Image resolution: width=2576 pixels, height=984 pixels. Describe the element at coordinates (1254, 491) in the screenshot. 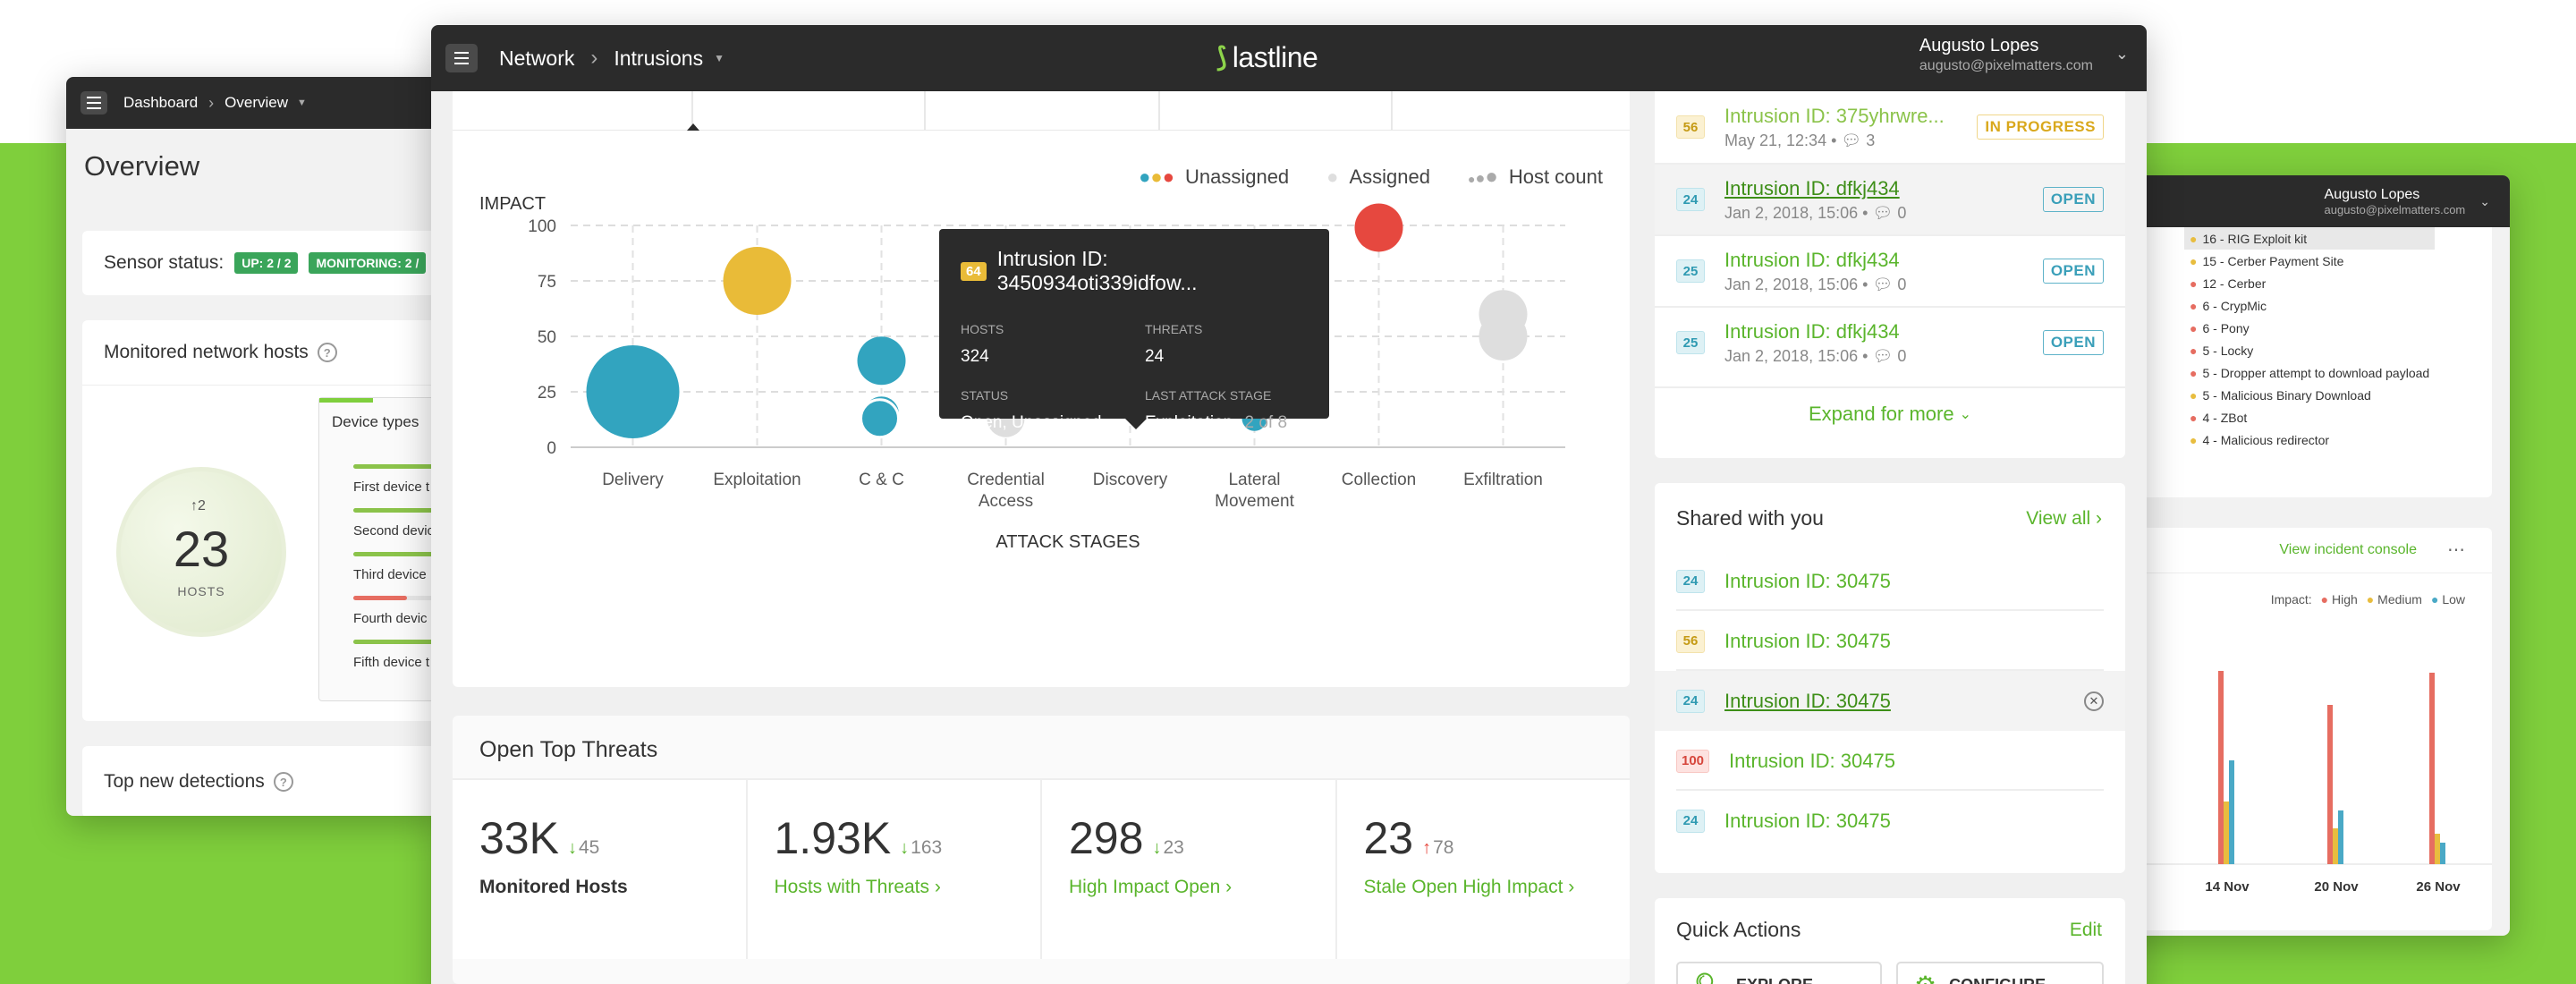

I see `x-tick-label: Lateral Movement` at that location.